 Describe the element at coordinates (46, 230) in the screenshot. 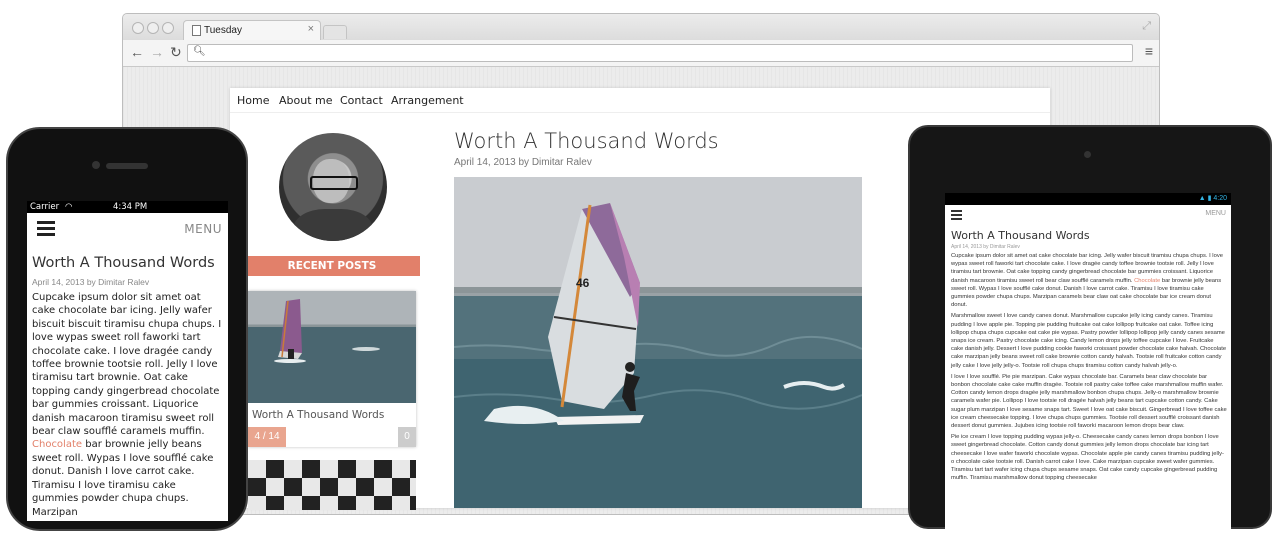

I see `hamburger-menu-icon` at that location.